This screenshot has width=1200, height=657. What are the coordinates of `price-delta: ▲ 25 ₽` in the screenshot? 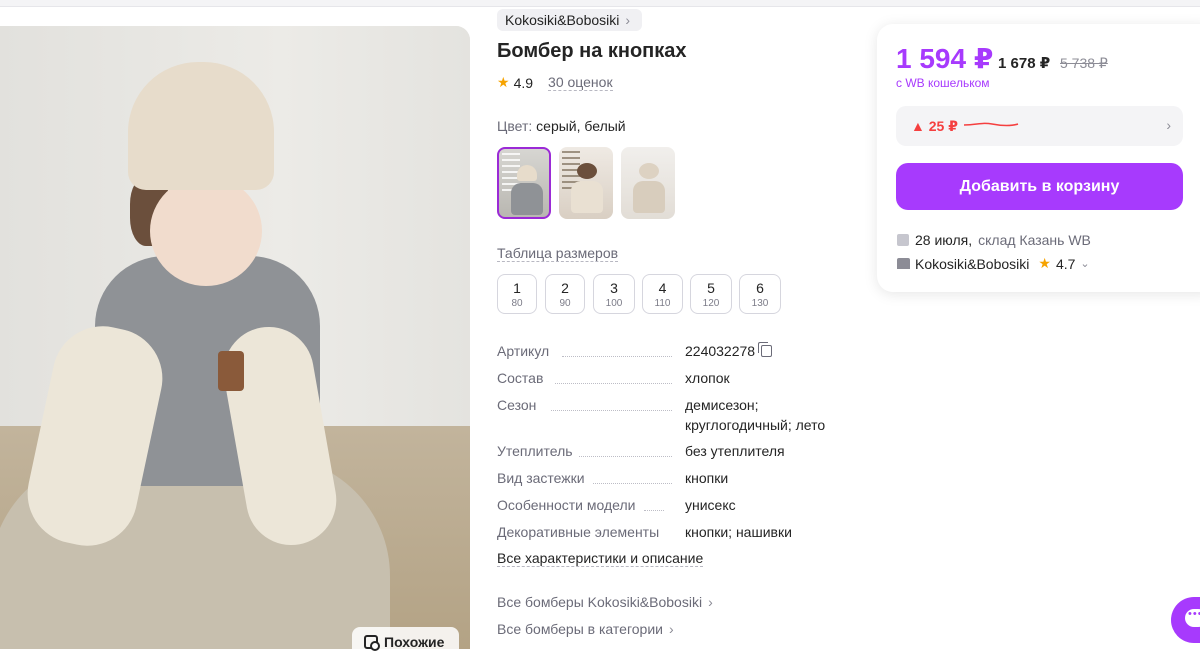 It's located at (934, 126).